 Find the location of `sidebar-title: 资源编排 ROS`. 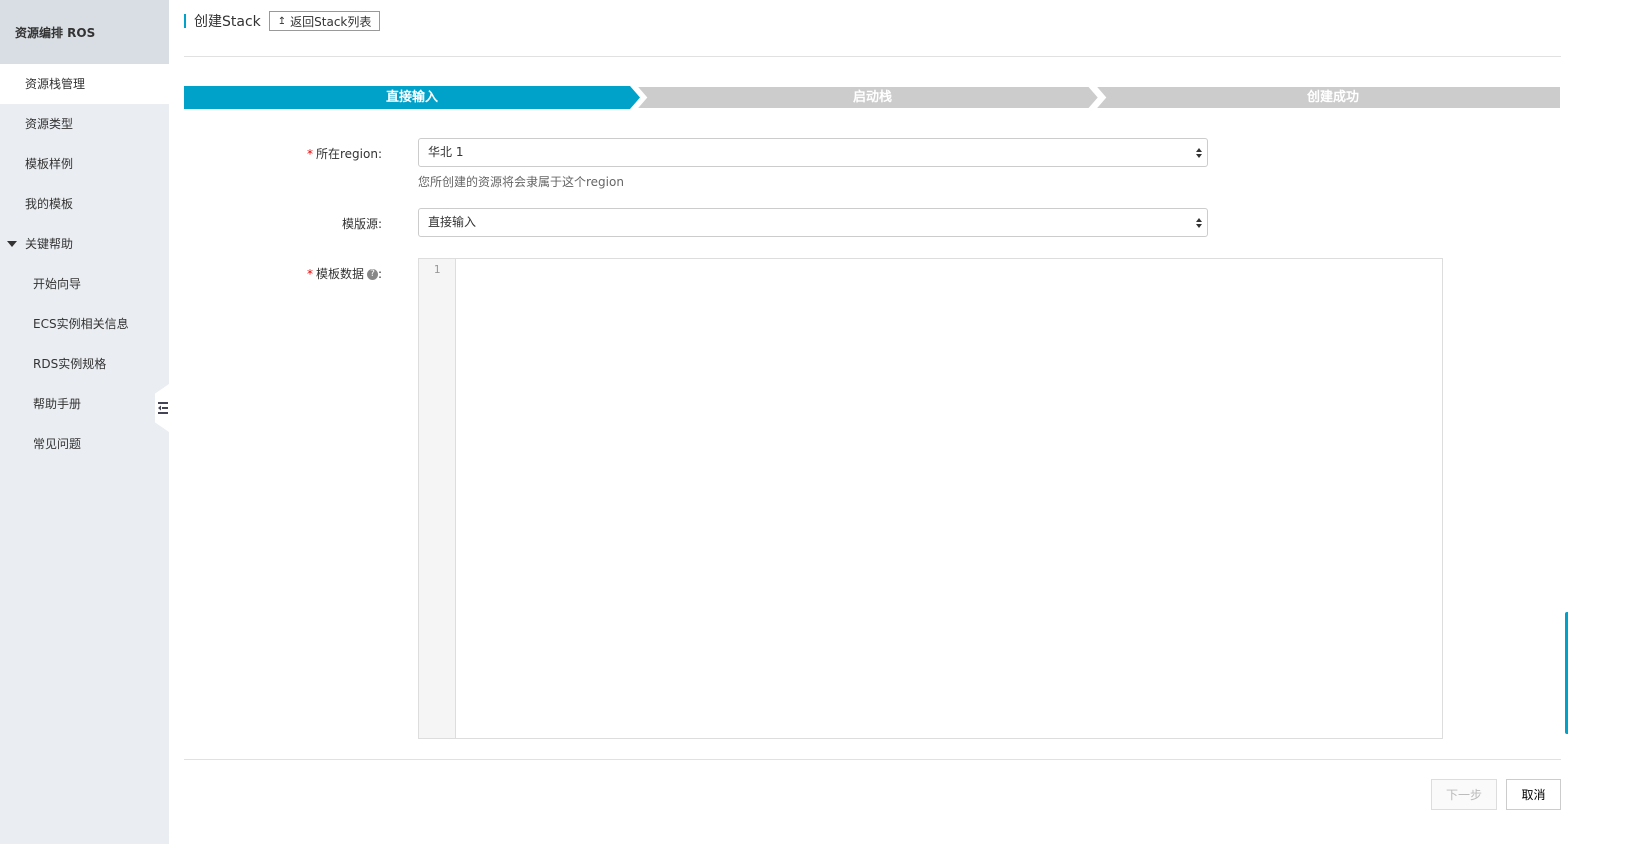

sidebar-title: 资源编排 ROS is located at coordinates (84, 32).